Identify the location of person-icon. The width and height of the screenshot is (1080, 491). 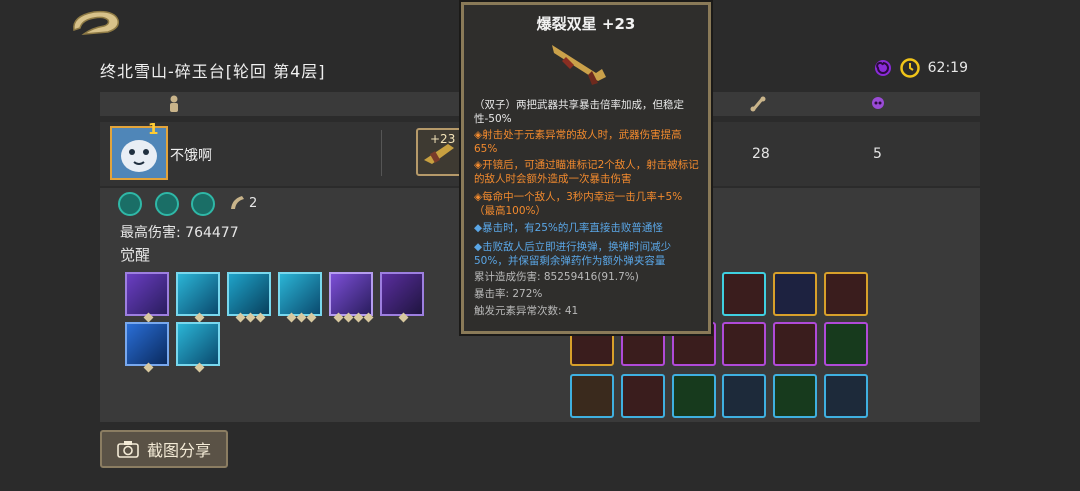
(174, 103).